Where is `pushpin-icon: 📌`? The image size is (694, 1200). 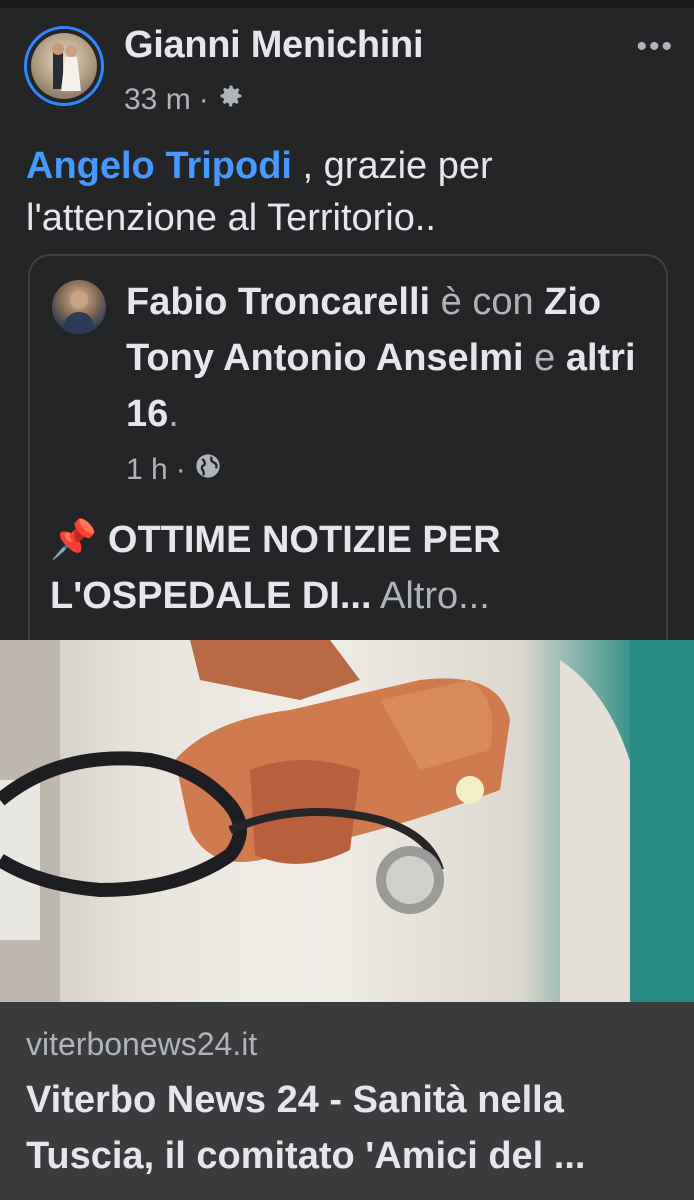
pushpin-icon: 📌 is located at coordinates (74, 540).